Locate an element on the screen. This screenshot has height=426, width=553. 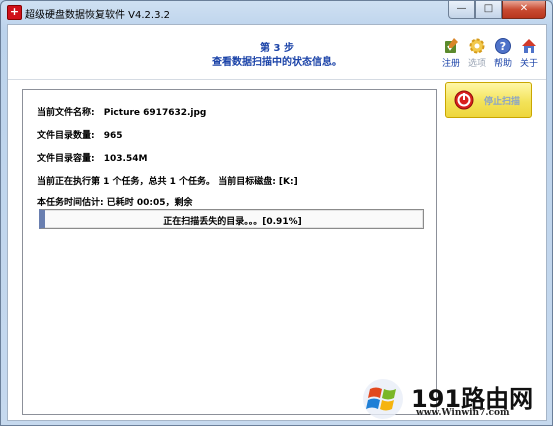
help-icon: ? is located at coordinates (503, 46).